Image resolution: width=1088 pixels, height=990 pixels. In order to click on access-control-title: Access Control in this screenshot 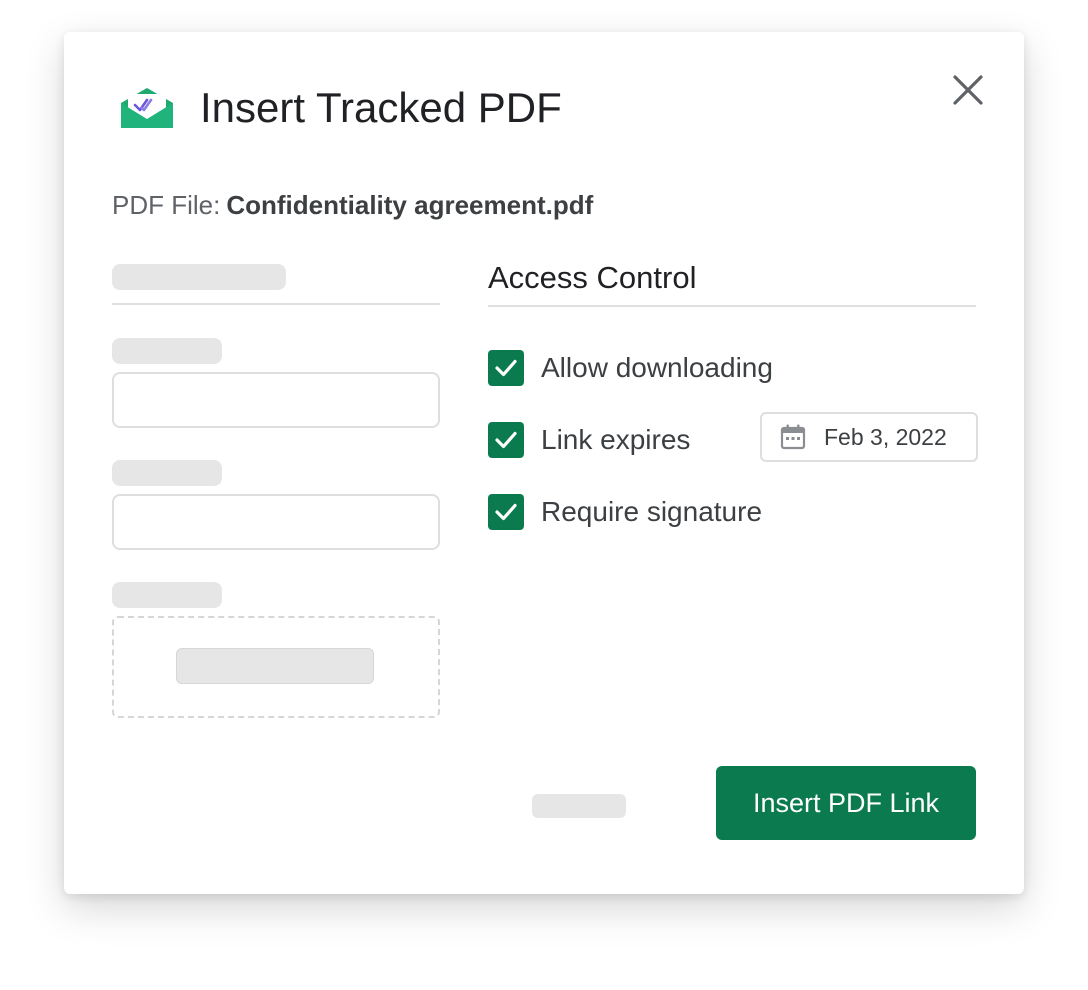, I will do `click(592, 277)`.